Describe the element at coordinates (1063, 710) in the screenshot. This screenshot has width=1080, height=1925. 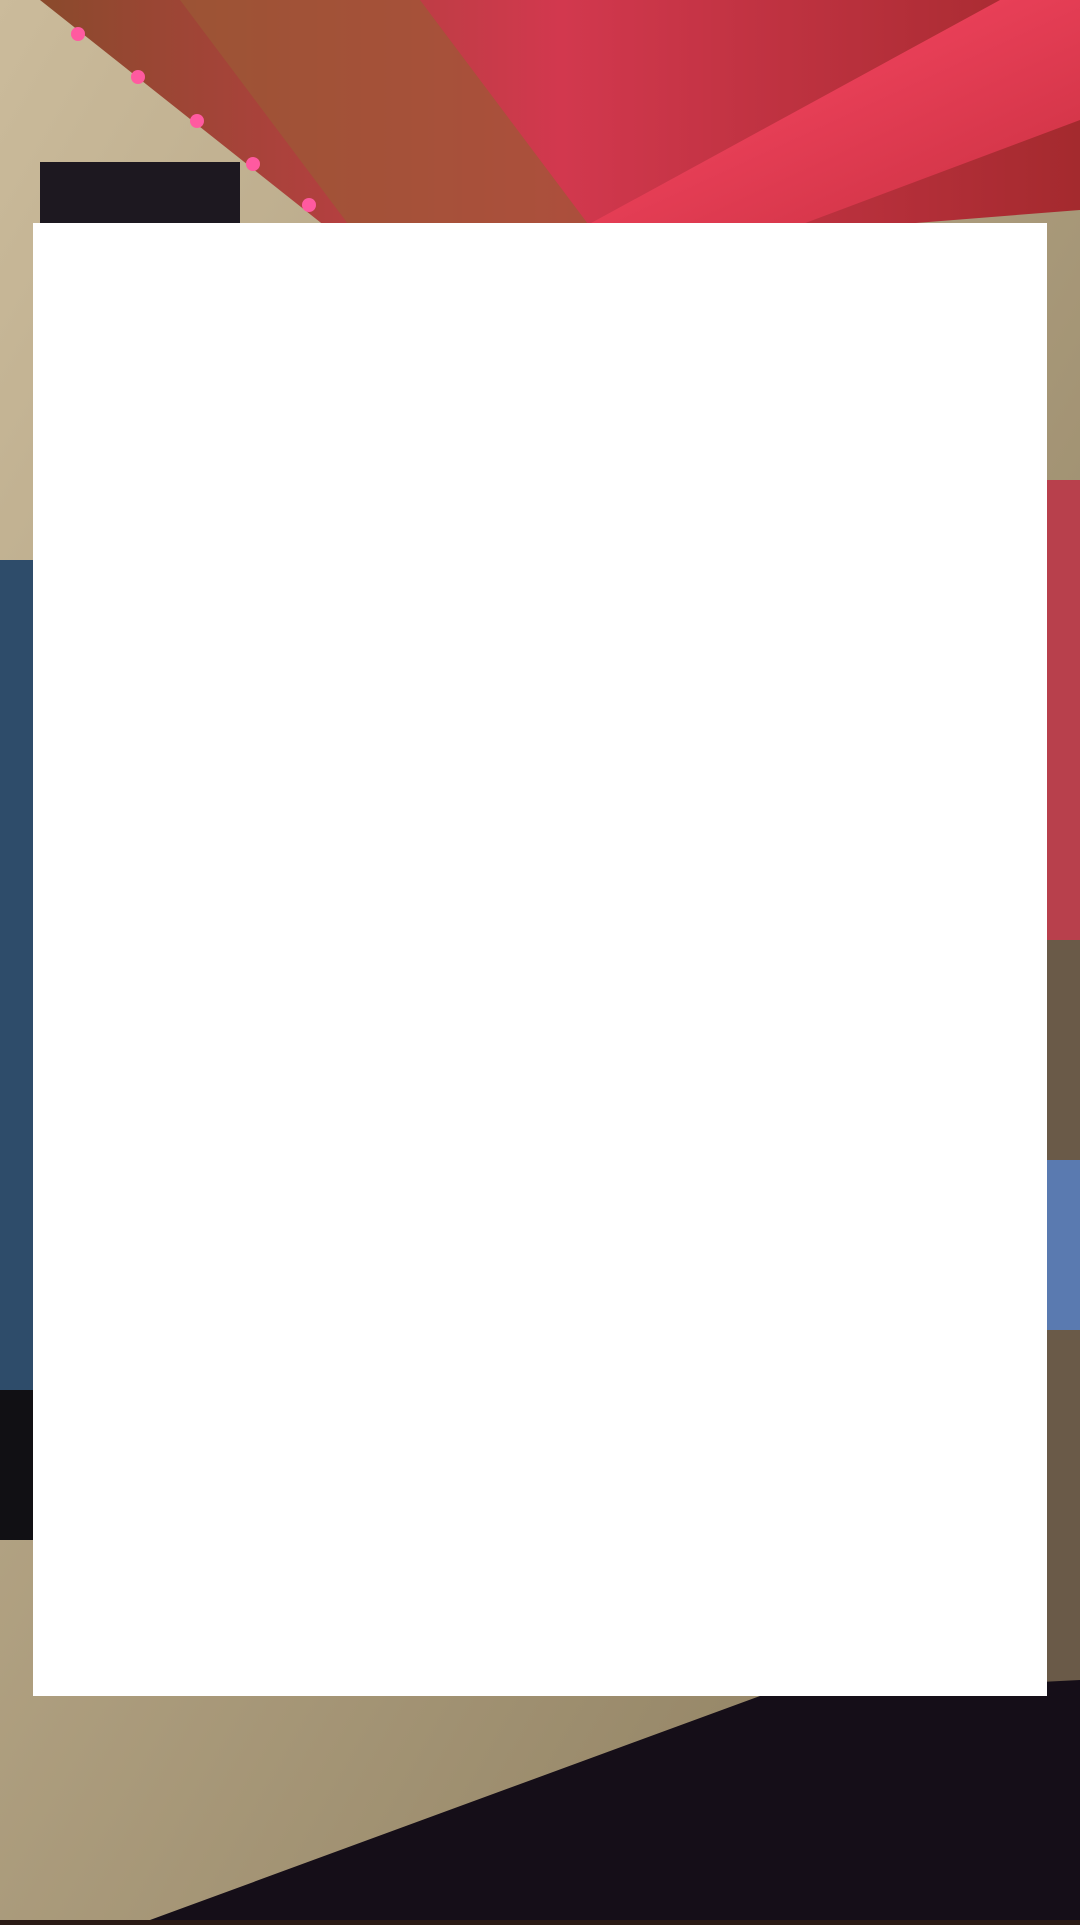
I see `wall-decor-right` at that location.